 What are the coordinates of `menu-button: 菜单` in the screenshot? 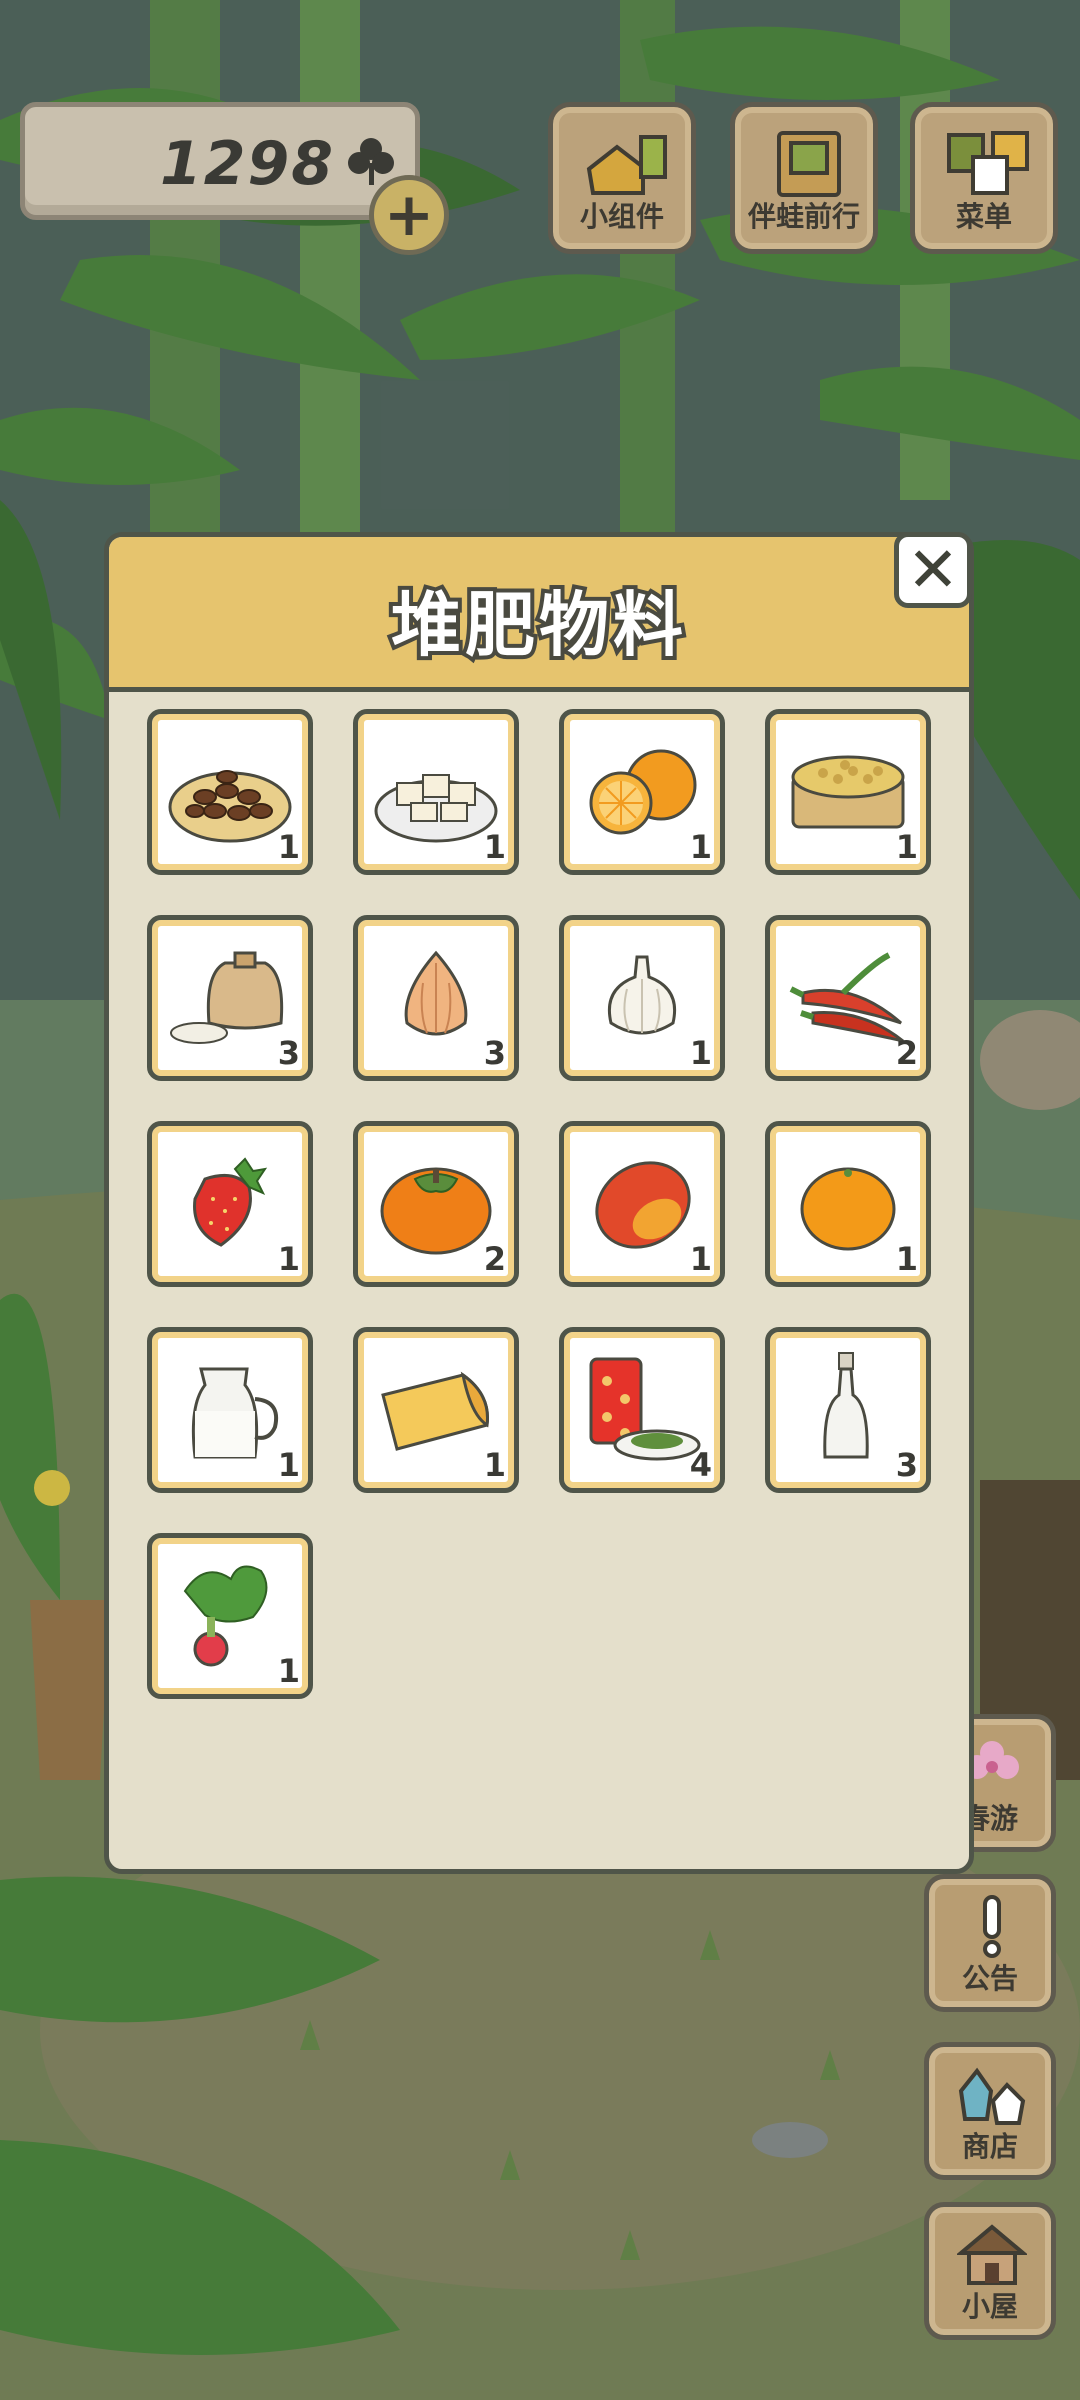 It's located at (984, 178).